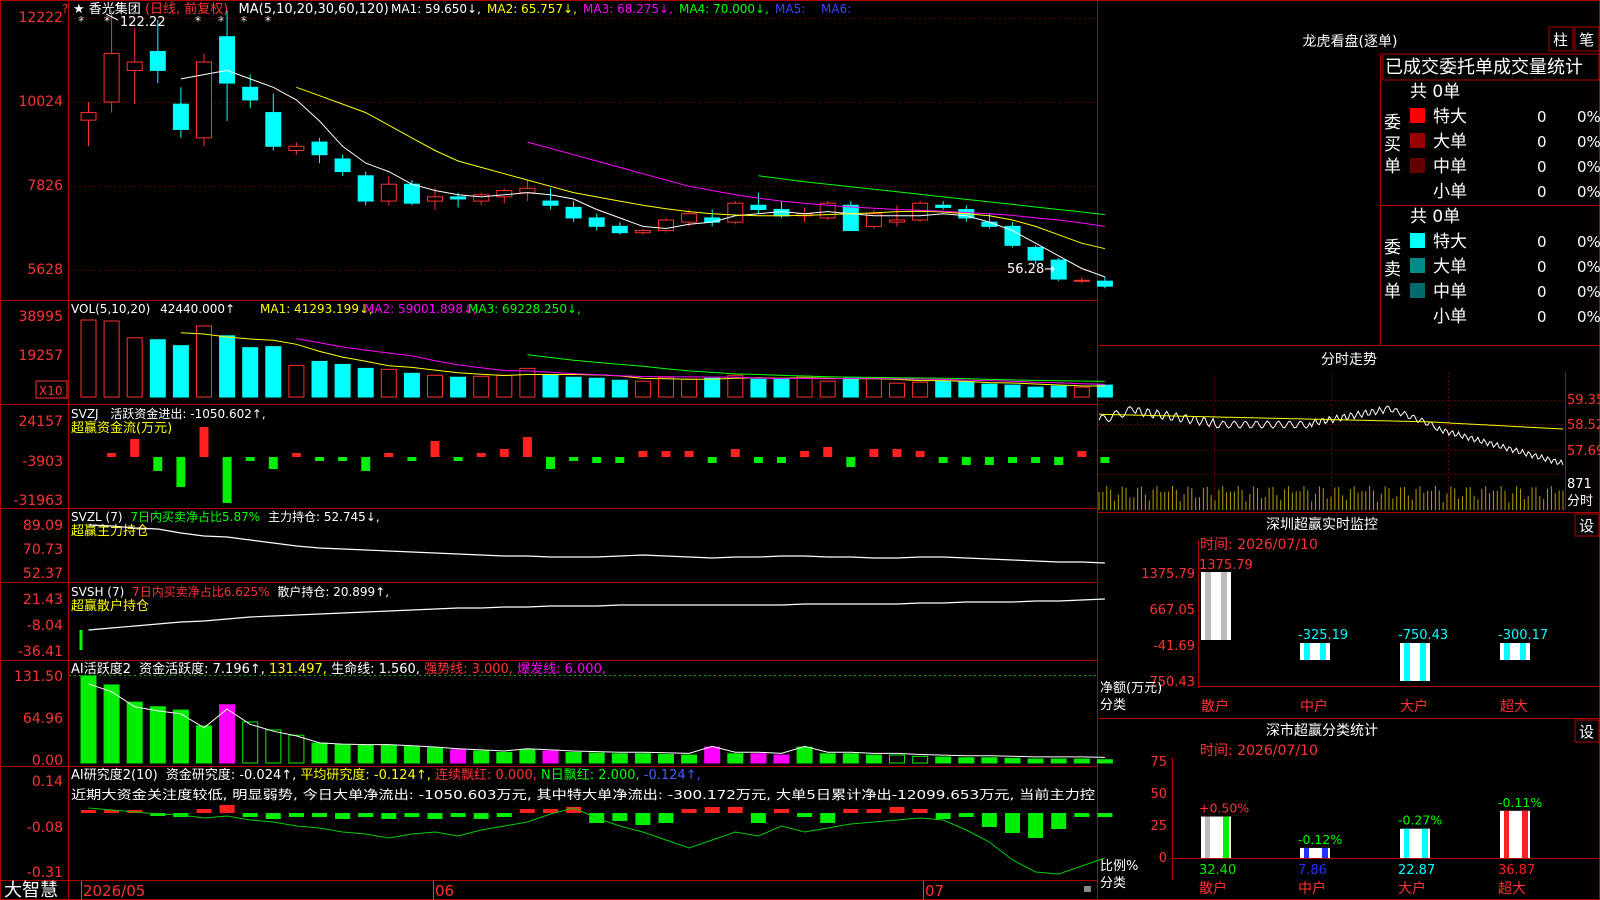 Image resolution: width=1600 pixels, height=900 pixels. What do you see at coordinates (45, 626) in the screenshot?
I see `y-tick: -8.04` at bounding box center [45, 626].